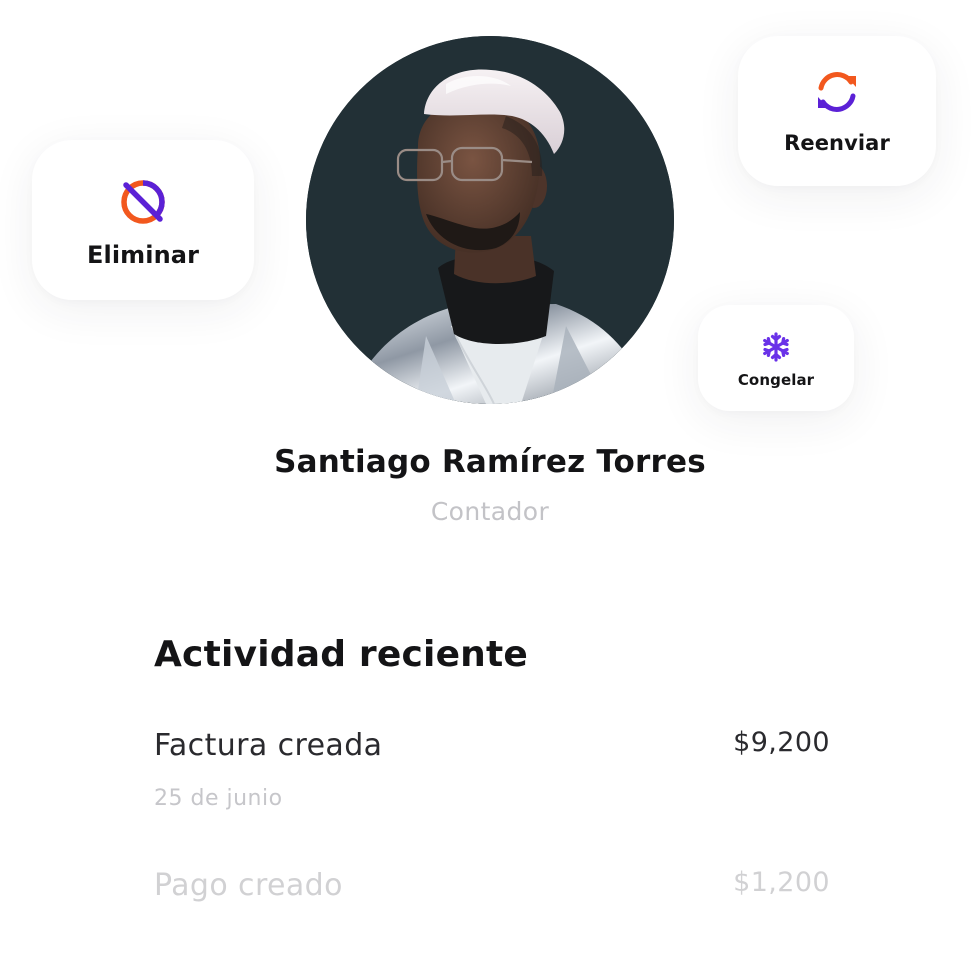 The width and height of the screenshot is (980, 980). What do you see at coordinates (781, 742) in the screenshot?
I see `activity-amount: $9,200` at bounding box center [781, 742].